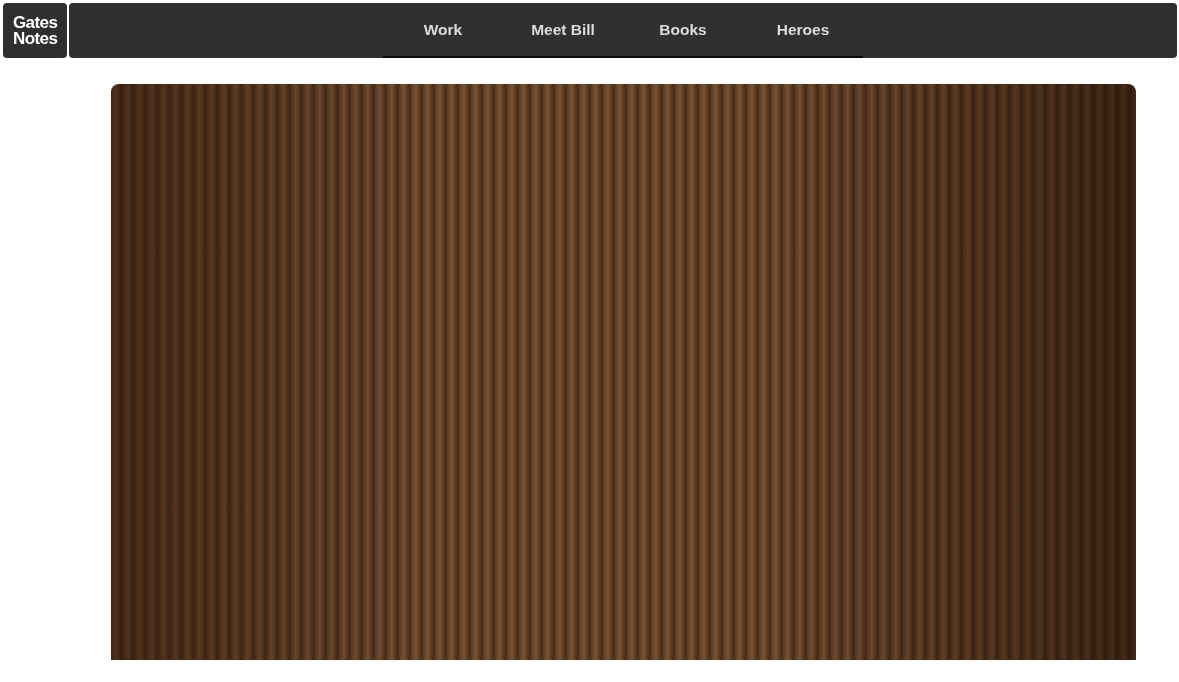 This screenshot has height=682, width=1179. What do you see at coordinates (443, 29) in the screenshot?
I see `nav-link: Work` at bounding box center [443, 29].